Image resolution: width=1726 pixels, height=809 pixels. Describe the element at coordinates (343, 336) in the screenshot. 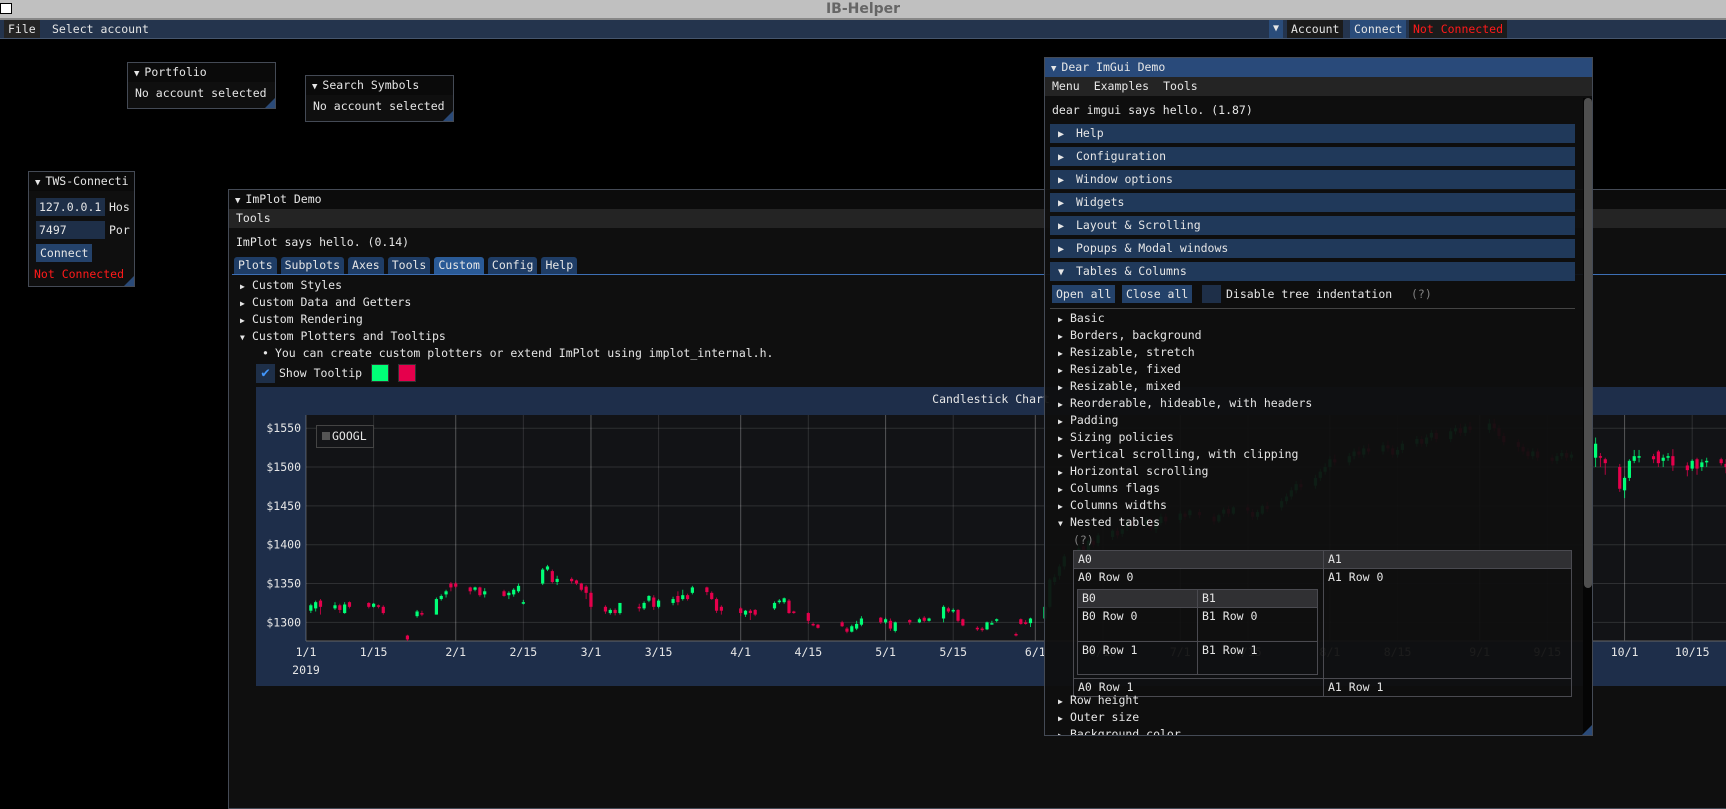

I see `tree-custom-plotters-tooltips: ▼ Custom Plotters and Tooltips` at that location.